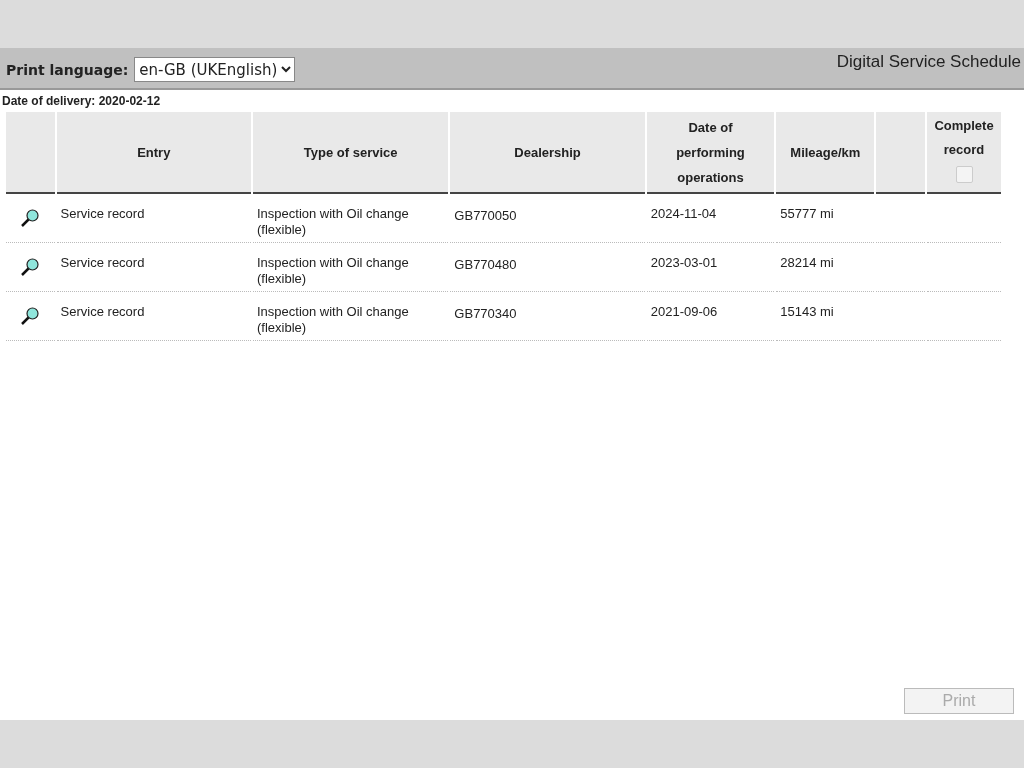 The height and width of the screenshot is (768, 1024). Describe the element at coordinates (825, 153) in the screenshot. I see `column-header: Mileage/km` at that location.